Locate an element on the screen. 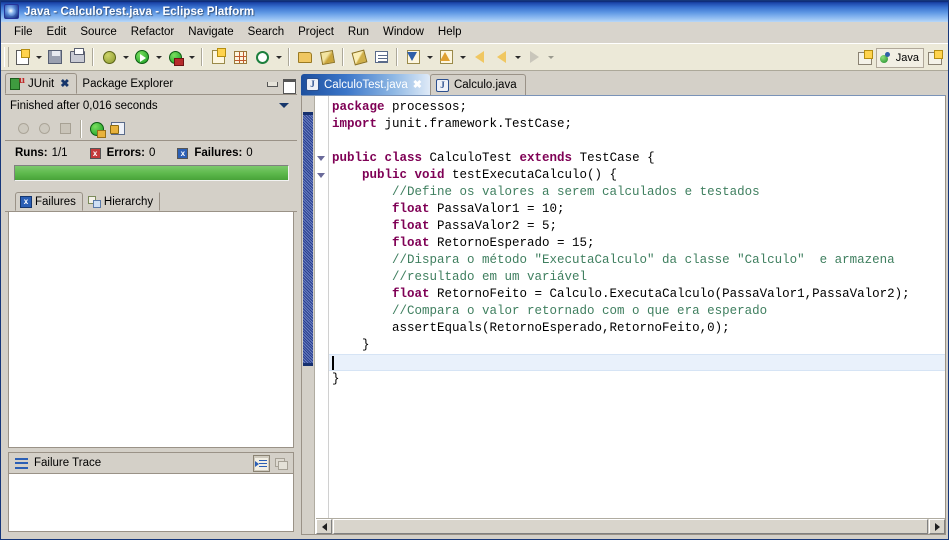 Image resolution: width=949 pixels, height=540 pixels. annotation-button is located at coordinates (381, 57).